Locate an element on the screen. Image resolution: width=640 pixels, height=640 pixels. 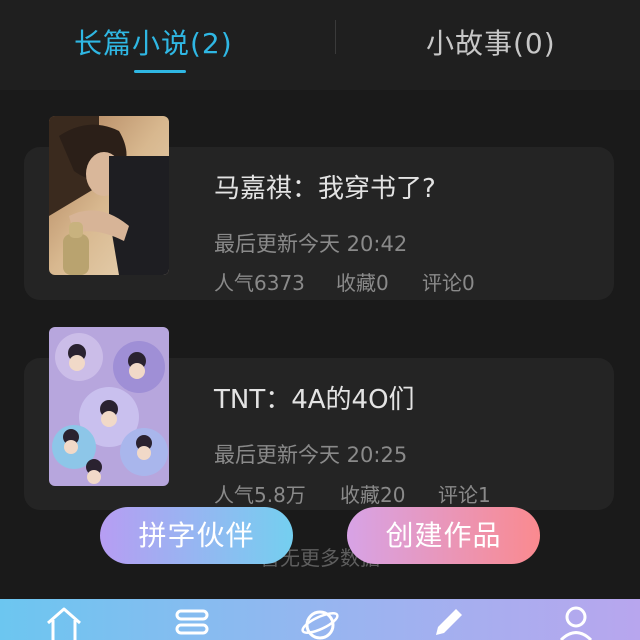
favorites-count: 收藏20 is located at coordinates (373, 495).